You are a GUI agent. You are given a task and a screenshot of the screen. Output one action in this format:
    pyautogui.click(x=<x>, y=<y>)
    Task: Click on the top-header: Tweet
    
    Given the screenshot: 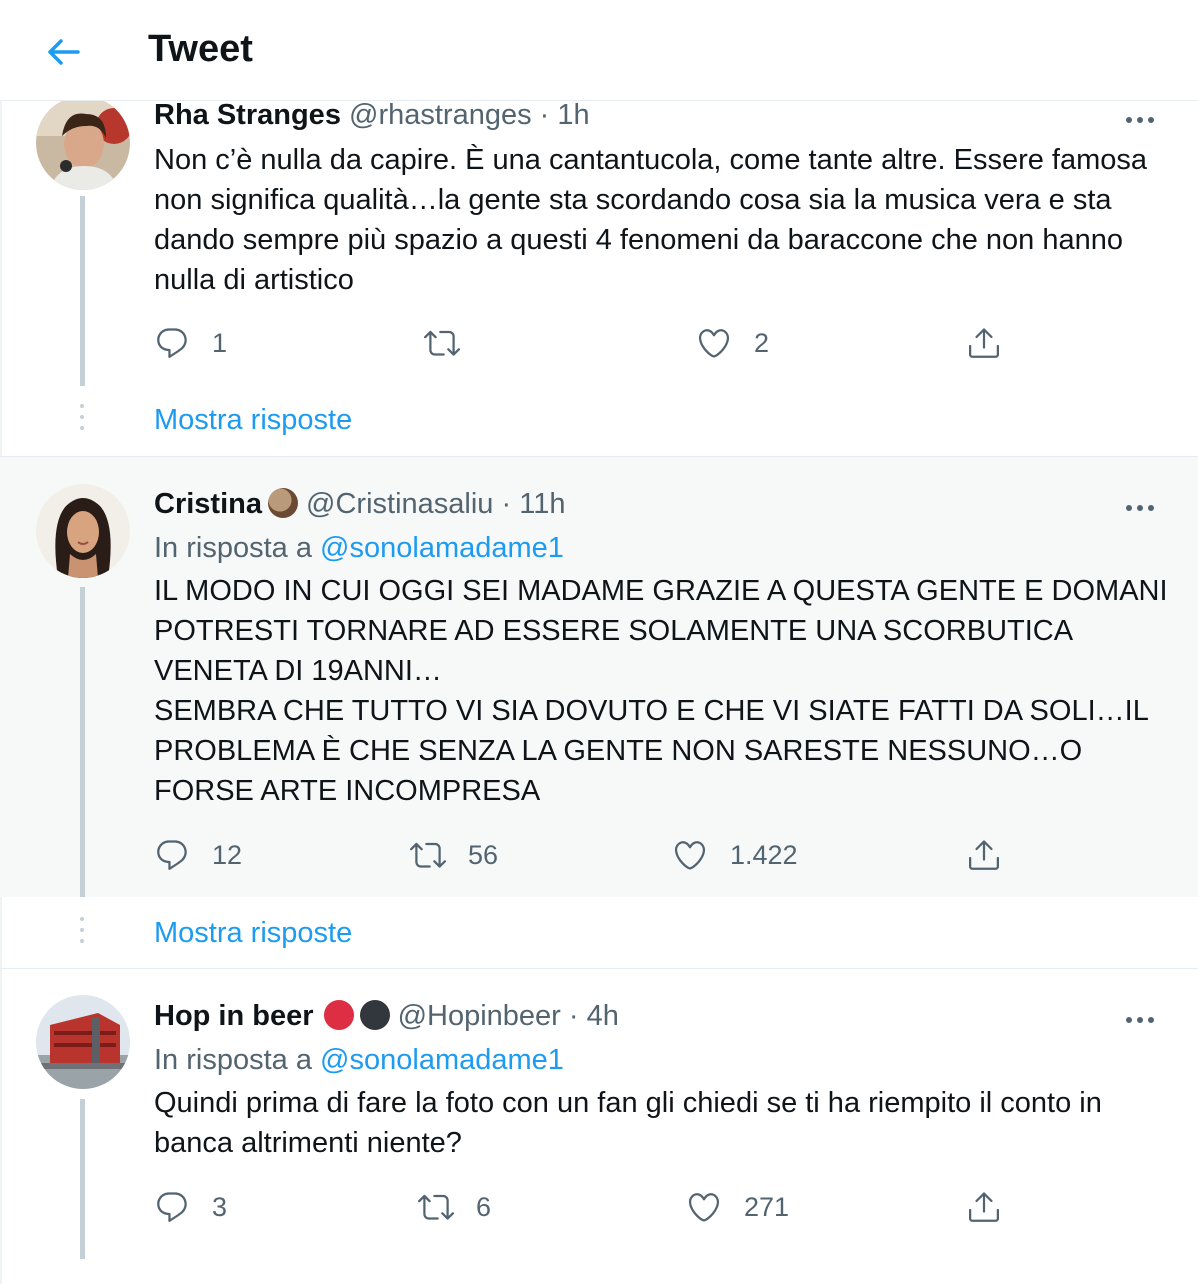 What is the action you would take?
    pyautogui.click(x=599, y=50)
    